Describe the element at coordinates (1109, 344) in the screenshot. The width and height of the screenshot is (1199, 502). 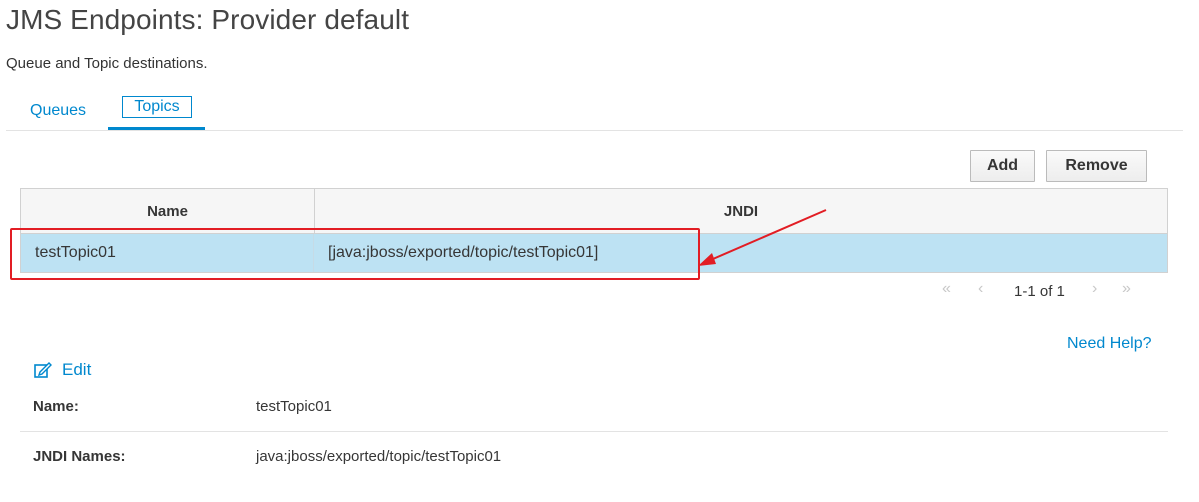
I see `need-help-link: Need Help?` at that location.